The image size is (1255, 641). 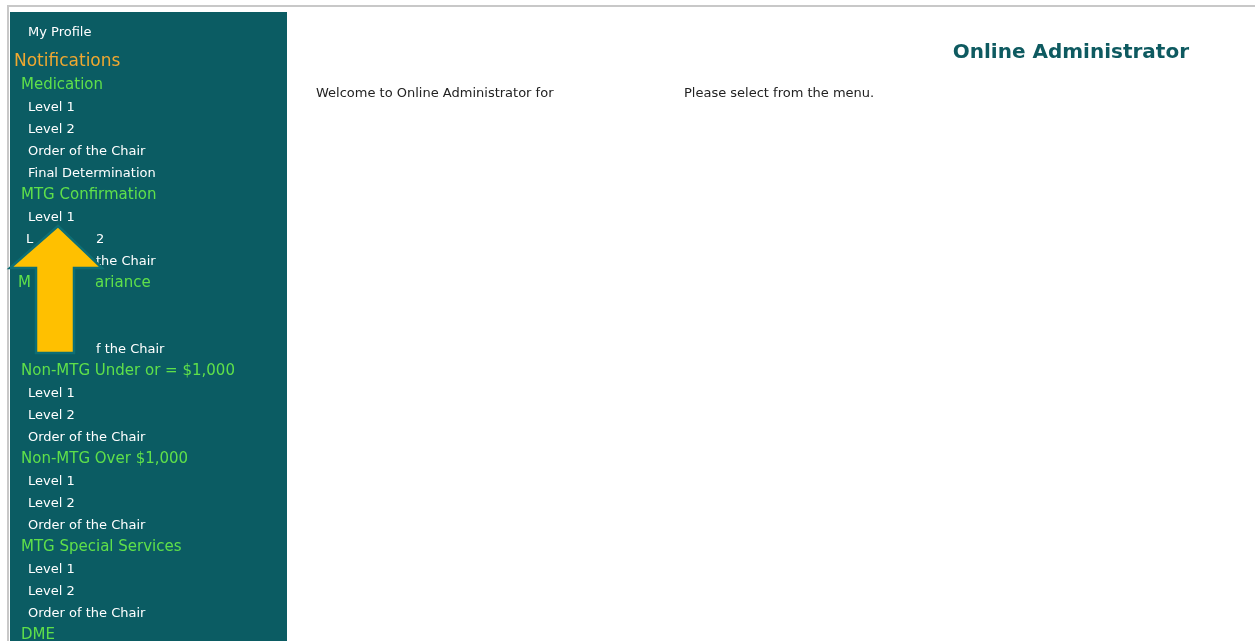 I want to click on welcome-text: Welcome to Online Administrator for, so click(x=435, y=92).